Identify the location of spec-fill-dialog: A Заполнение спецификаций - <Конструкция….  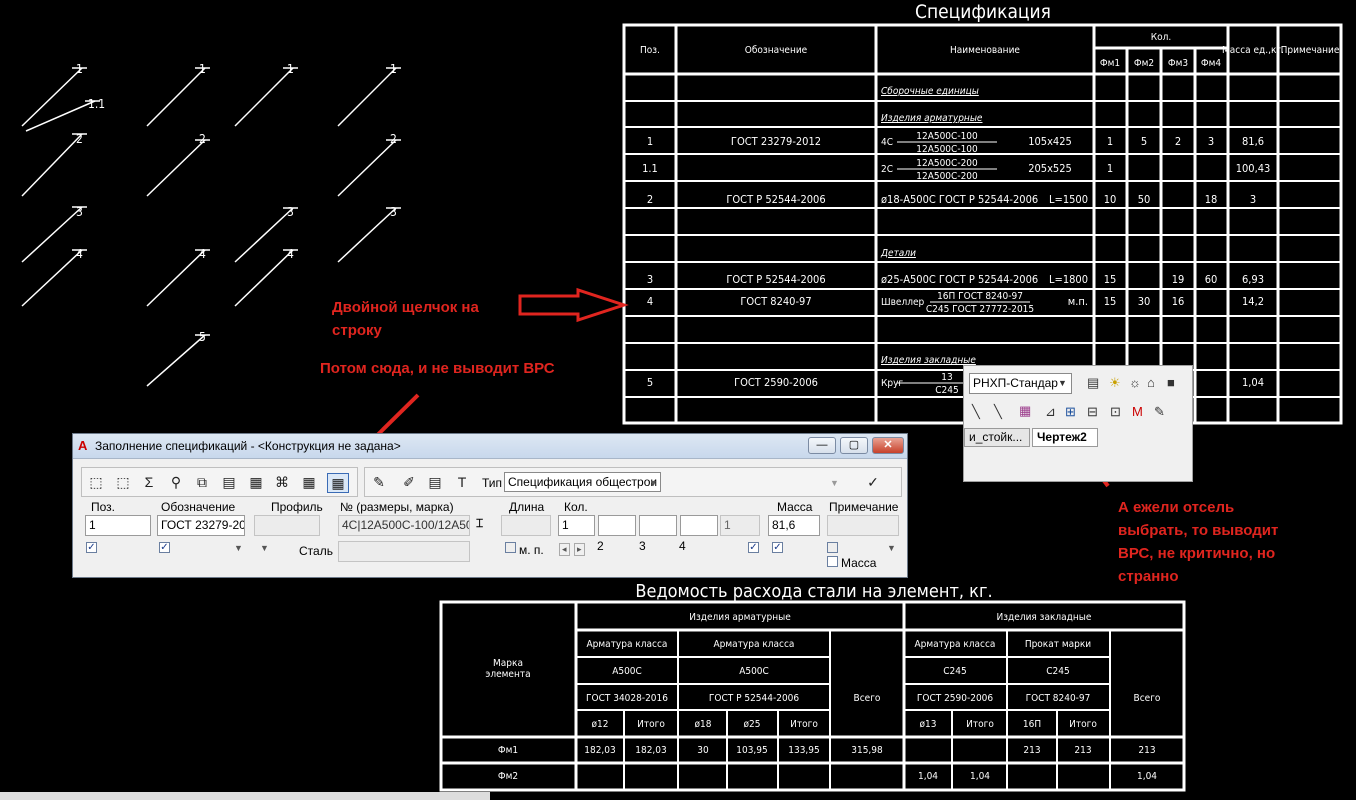
(490, 505).